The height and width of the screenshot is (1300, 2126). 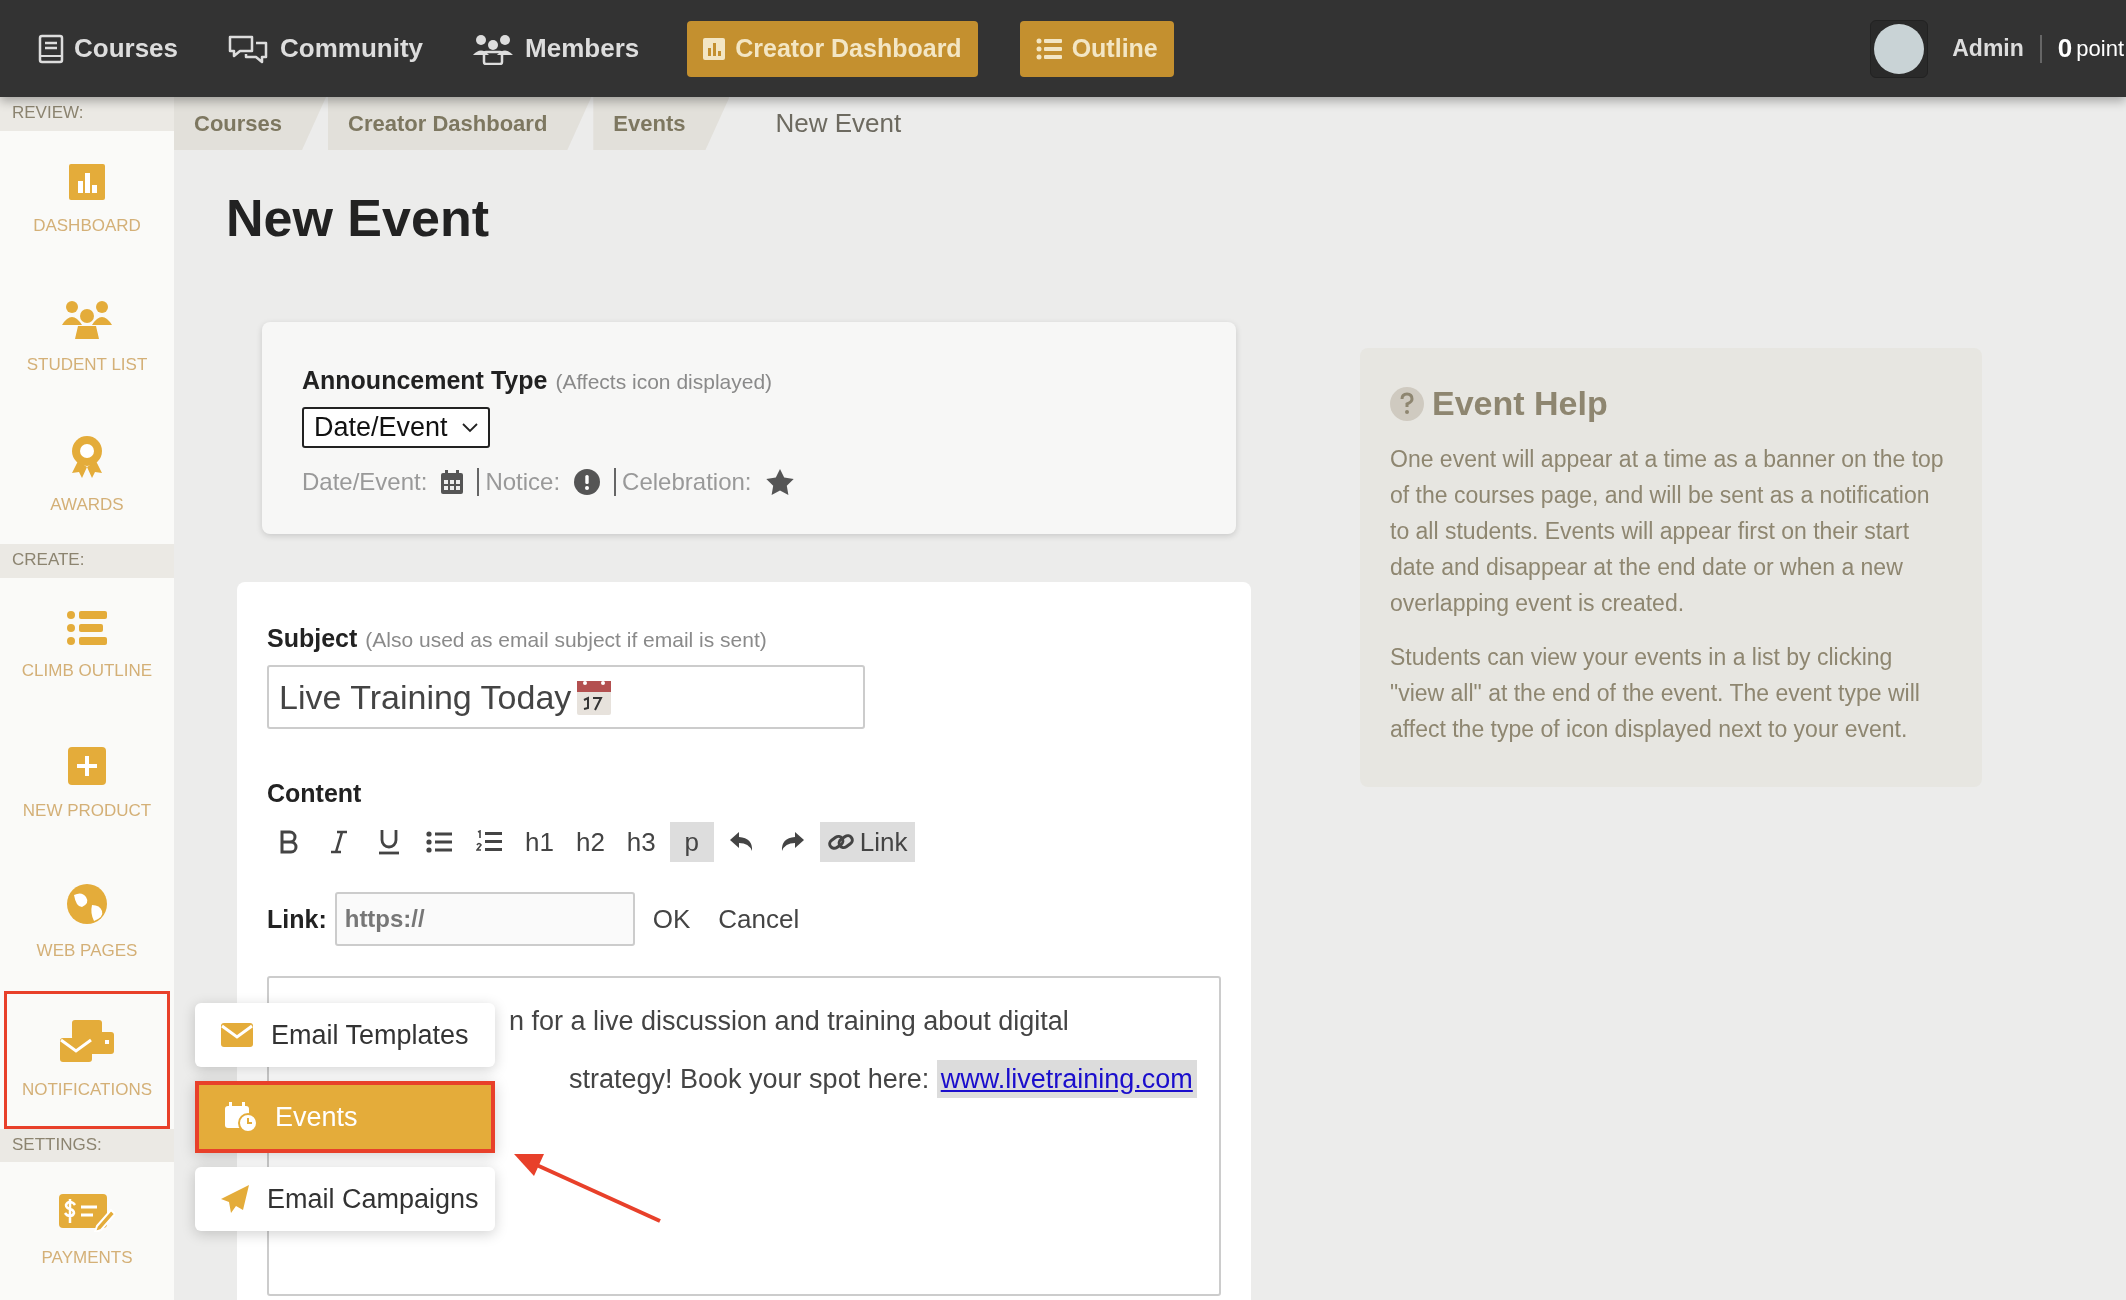 I want to click on link-input-field: https://, so click(x=484, y=919).